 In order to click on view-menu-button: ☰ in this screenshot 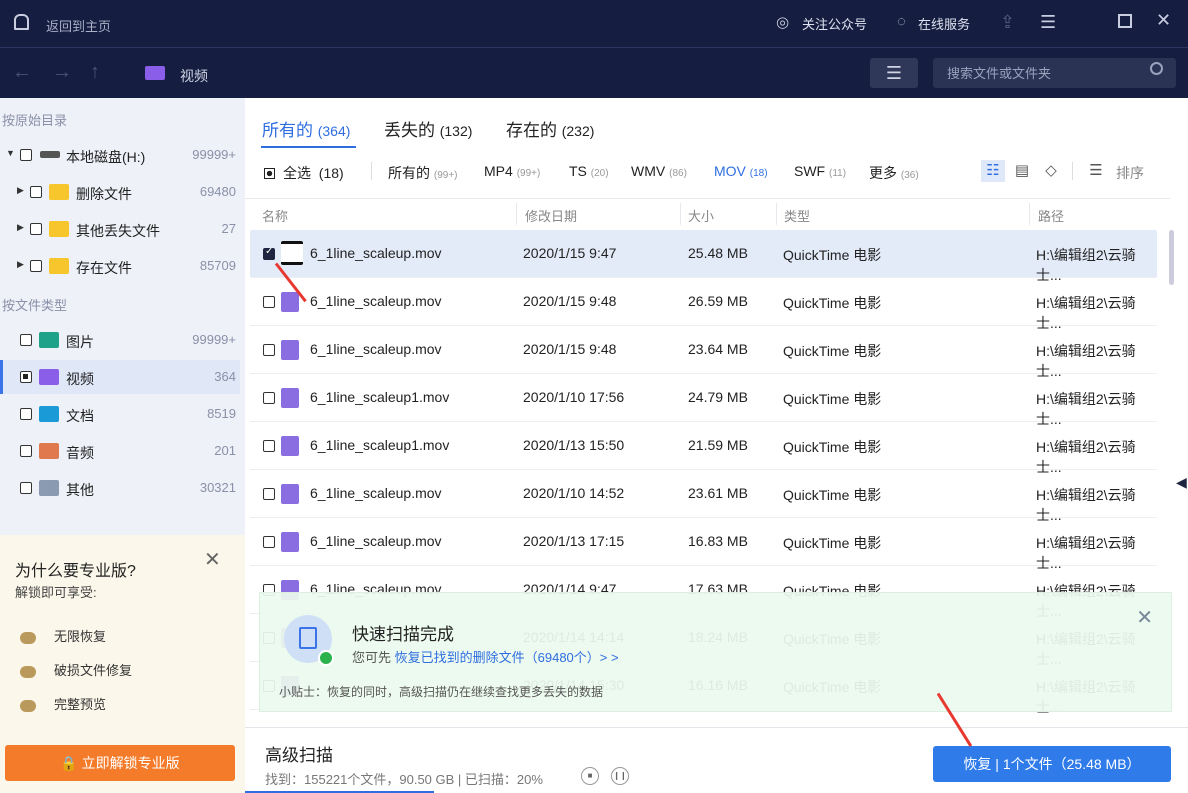, I will do `click(894, 73)`.